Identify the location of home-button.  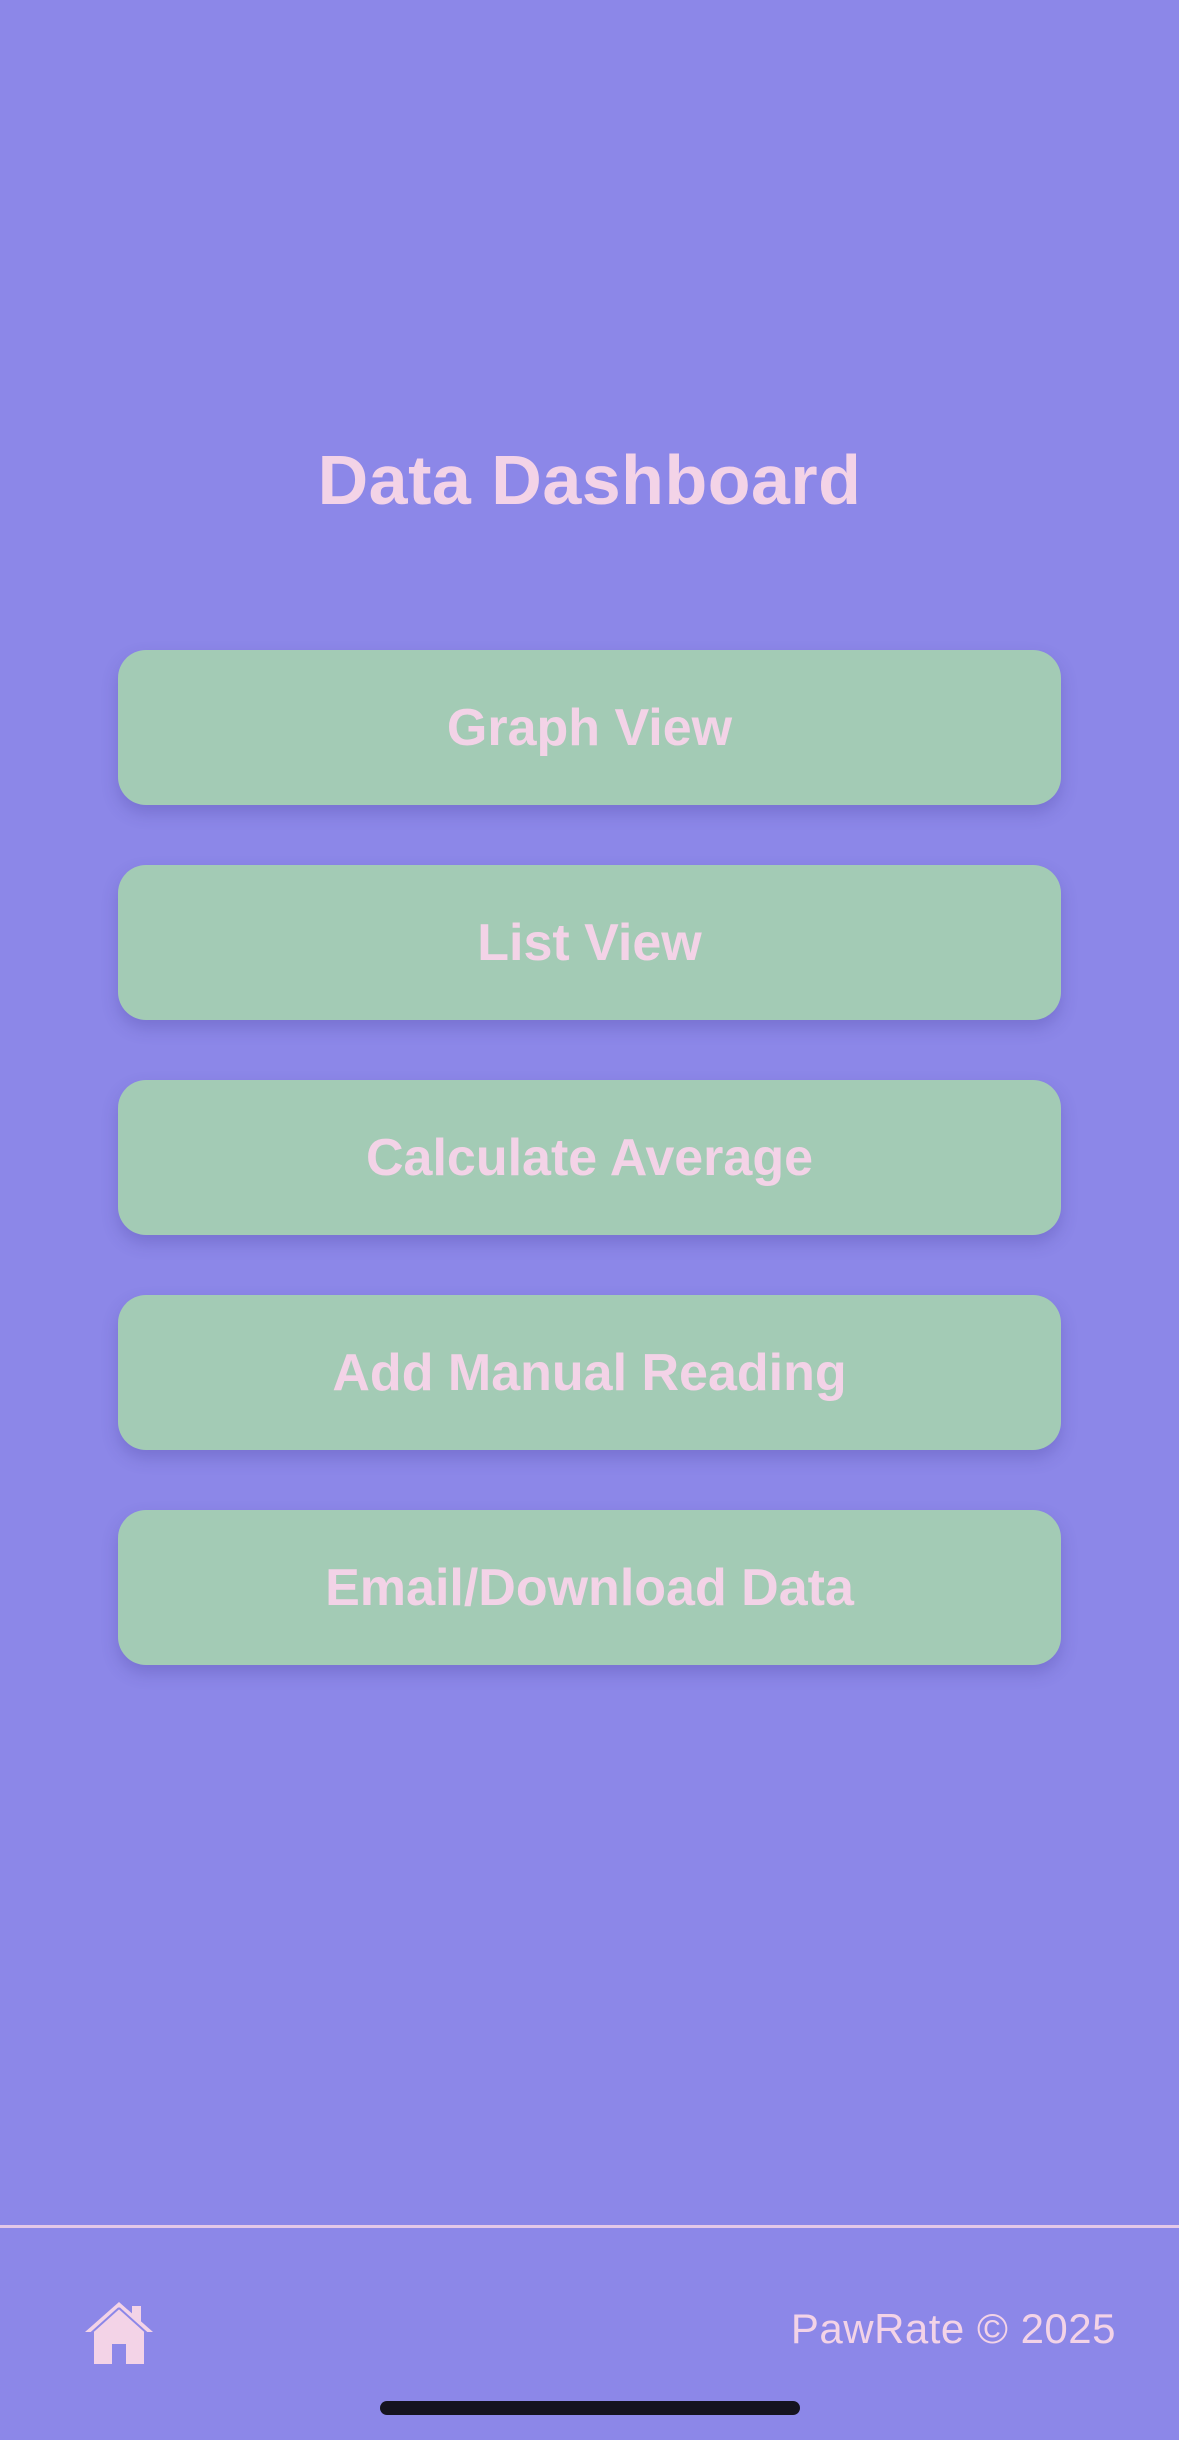
(119, 2333).